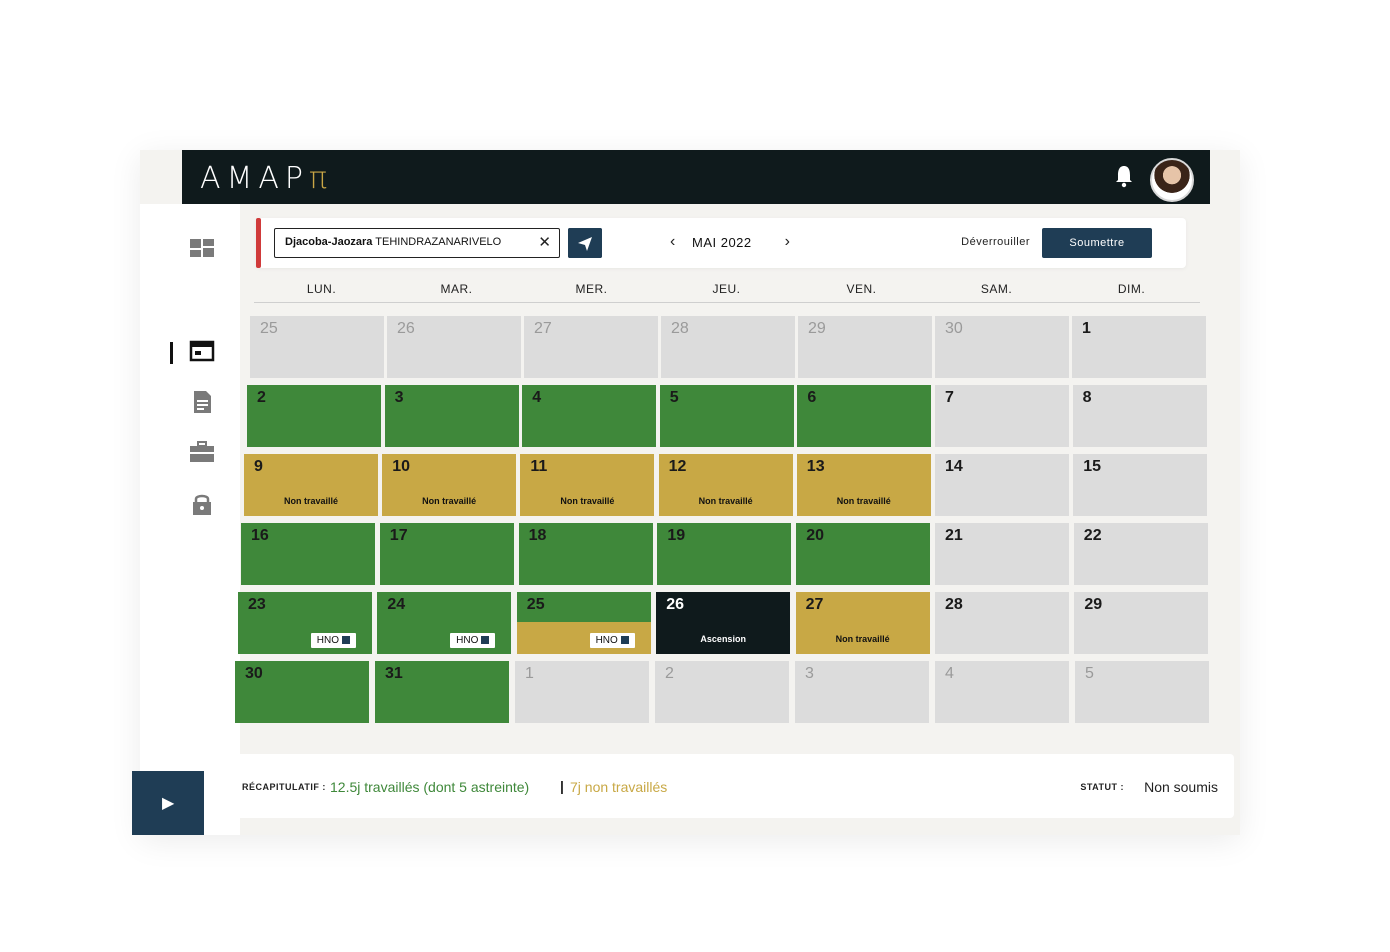  I want to click on day-number: 16, so click(260, 535).